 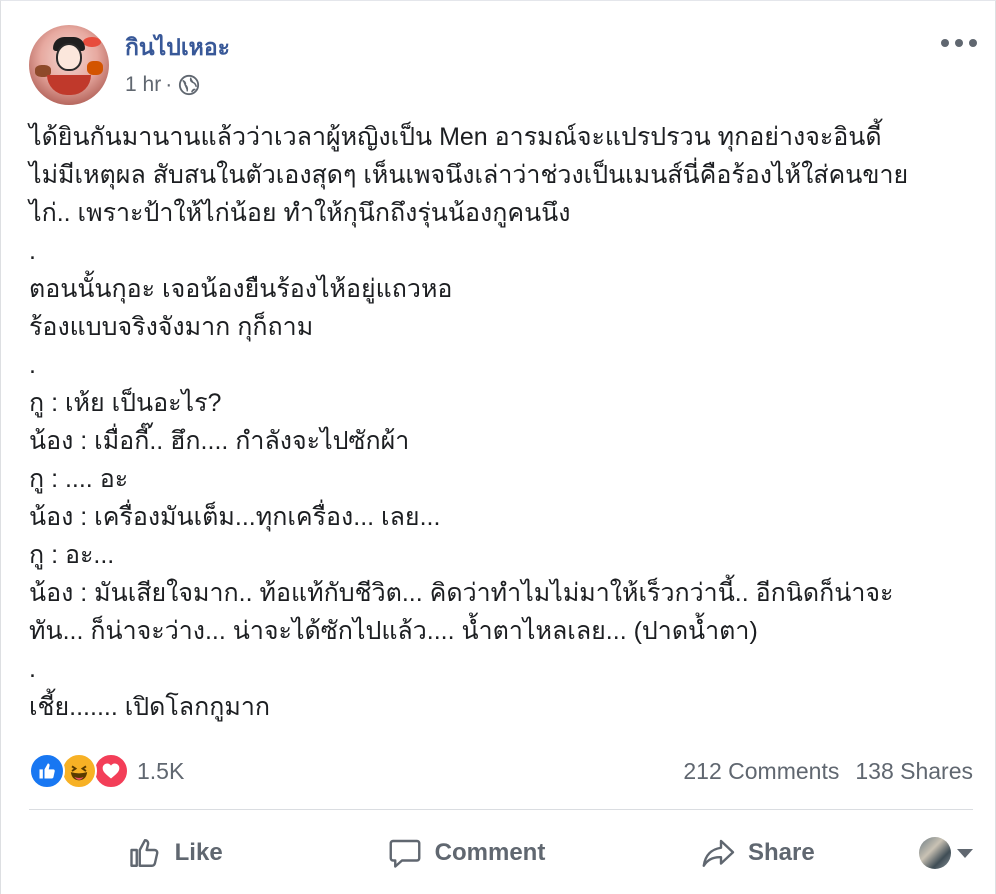 I want to click on love-icon, so click(x=111, y=771).